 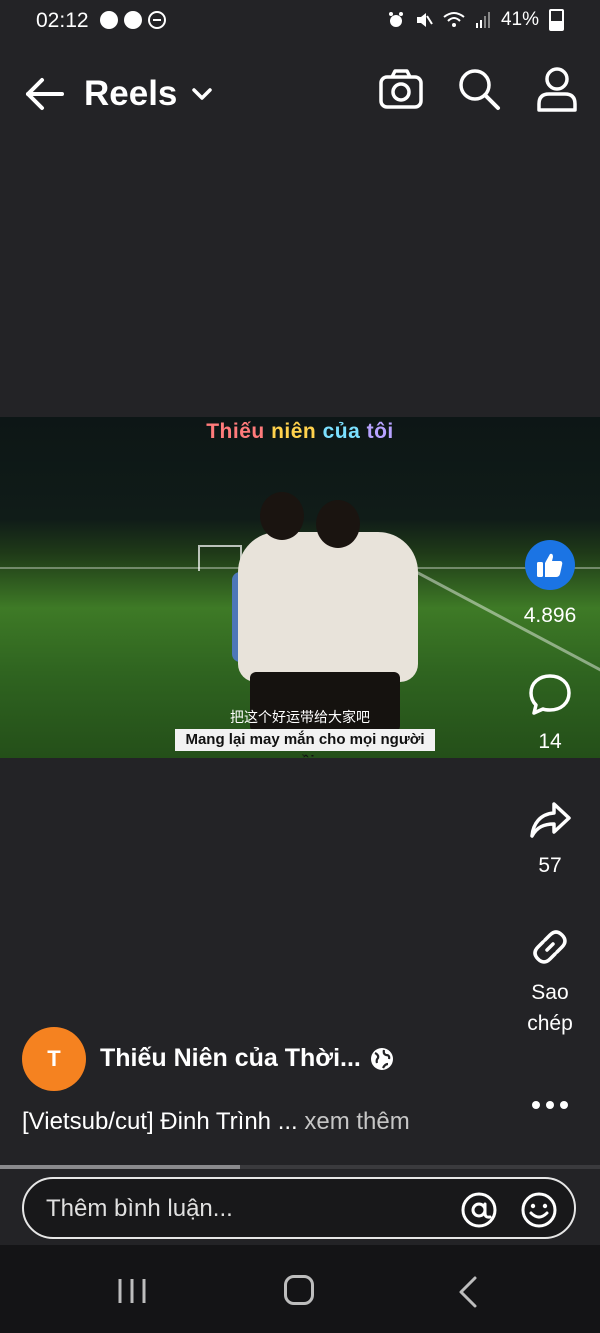 I want to click on overlay-title-word: tôi, so click(x=380, y=431).